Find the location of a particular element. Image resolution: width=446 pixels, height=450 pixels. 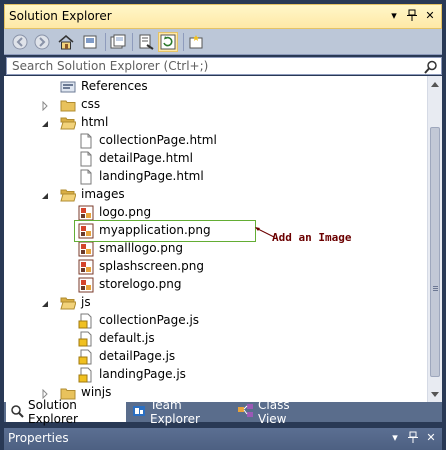

home-icon is located at coordinates (66, 42).